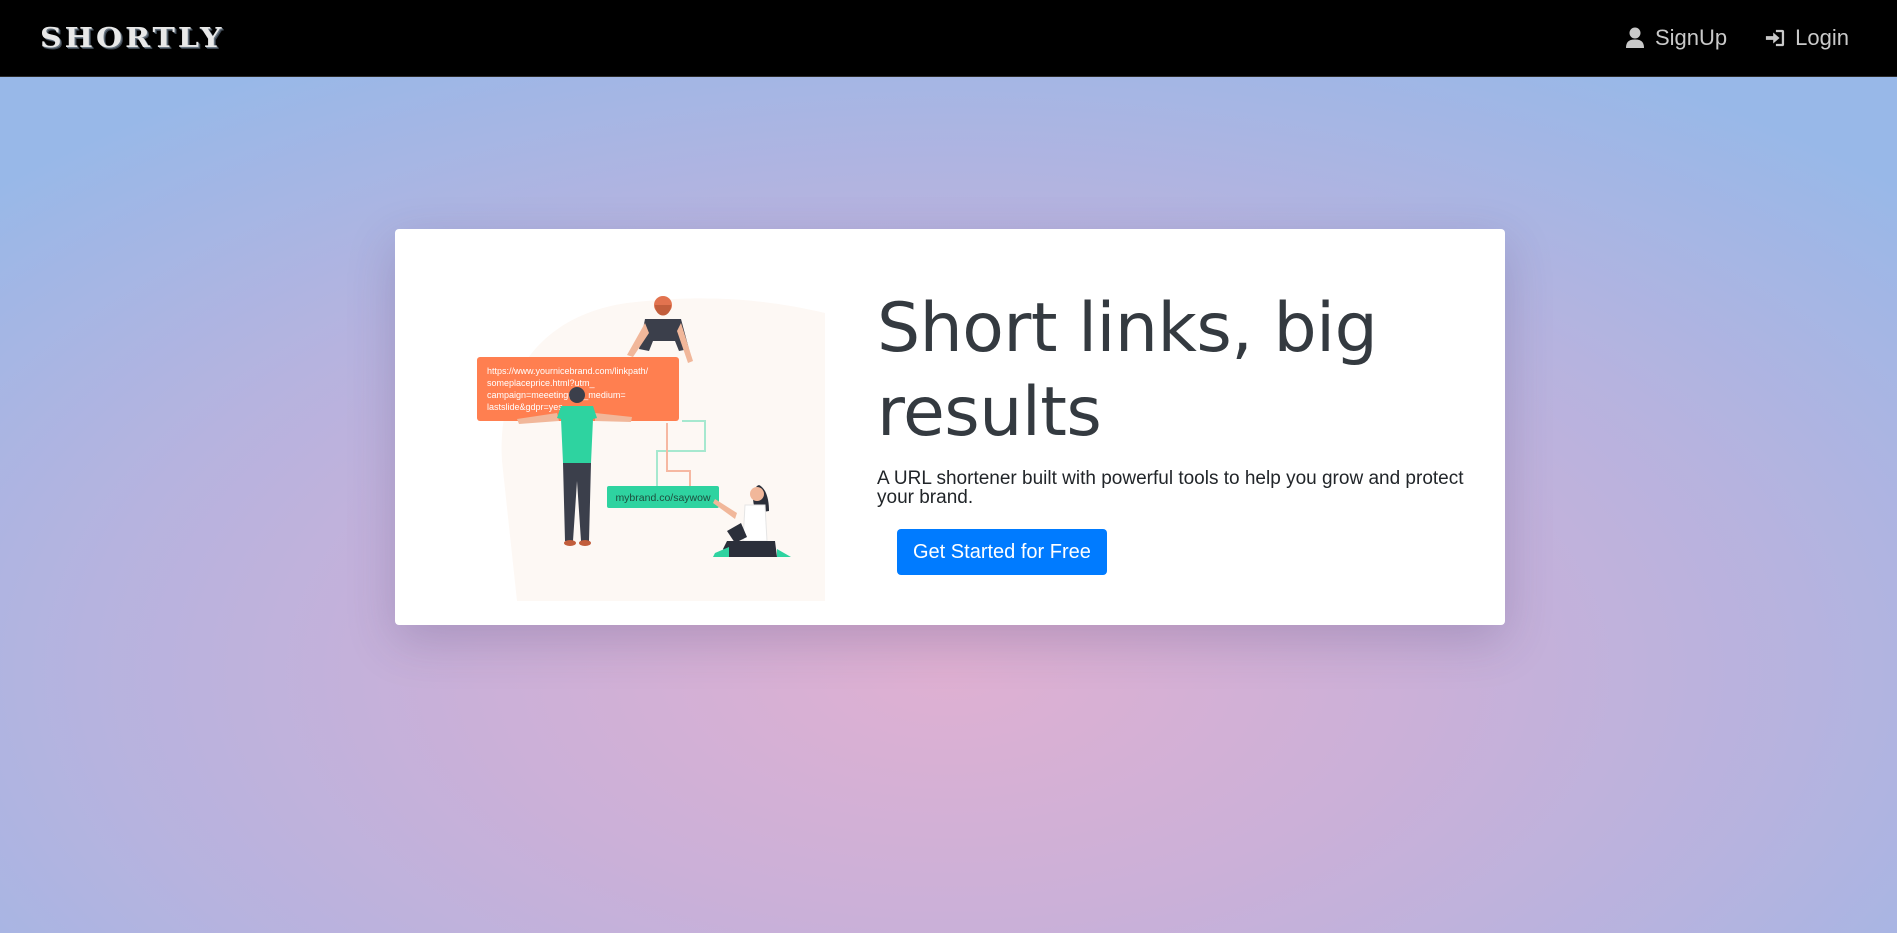 This screenshot has height=933, width=1897. What do you see at coordinates (525, 407) in the screenshot?
I see `long-url-line: lastslide&gdpr=yes` at bounding box center [525, 407].